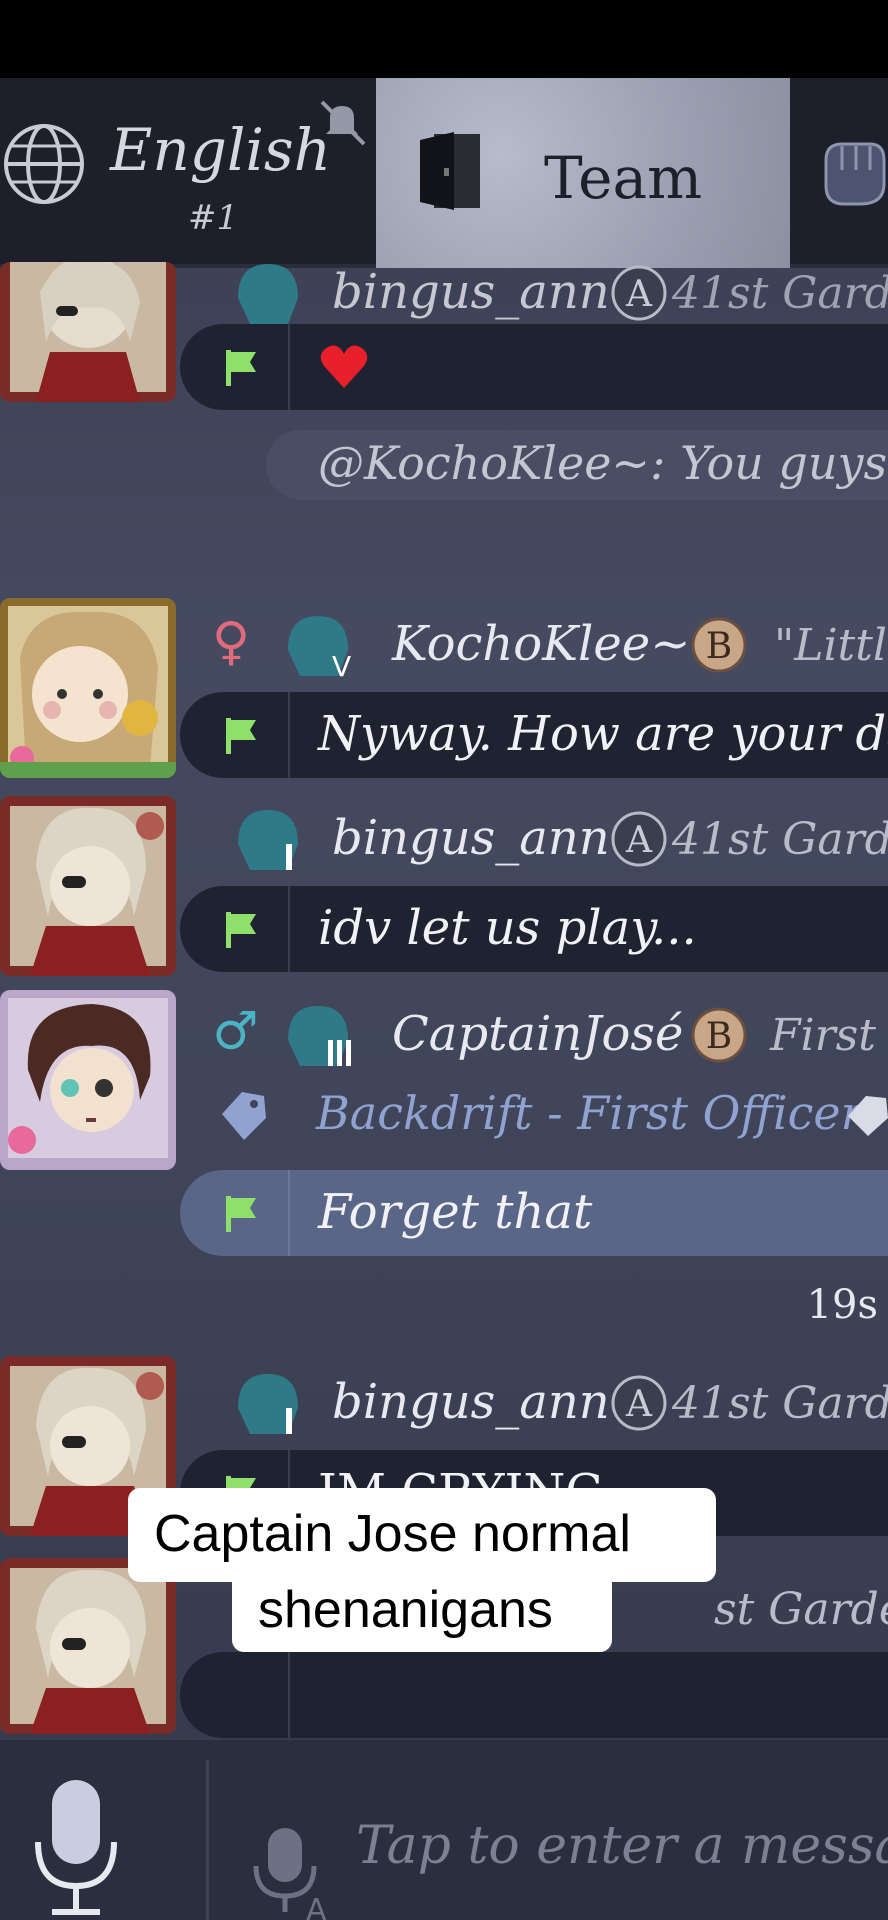 This screenshot has height=1920, width=888. I want to click on avatar-image-captainjose, so click(88, 1080).